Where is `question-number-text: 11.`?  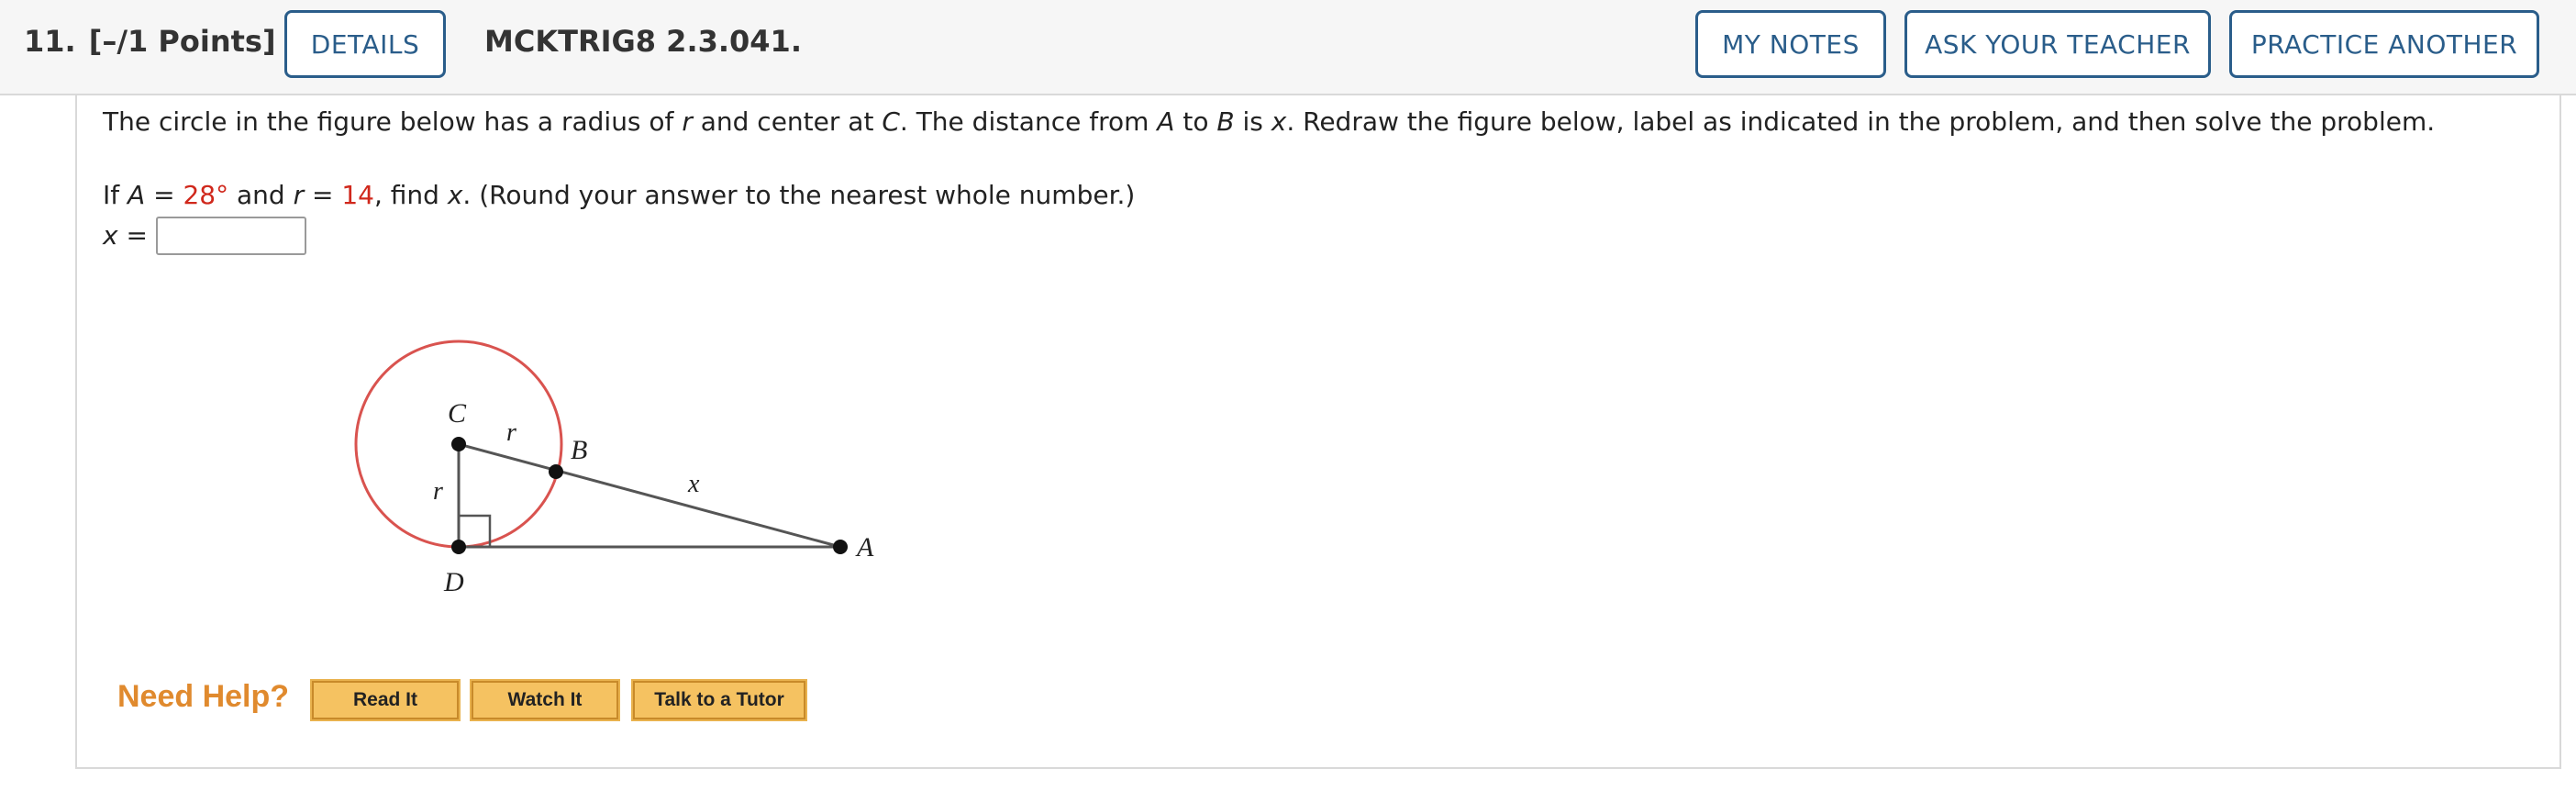 question-number-text: 11. is located at coordinates (50, 41).